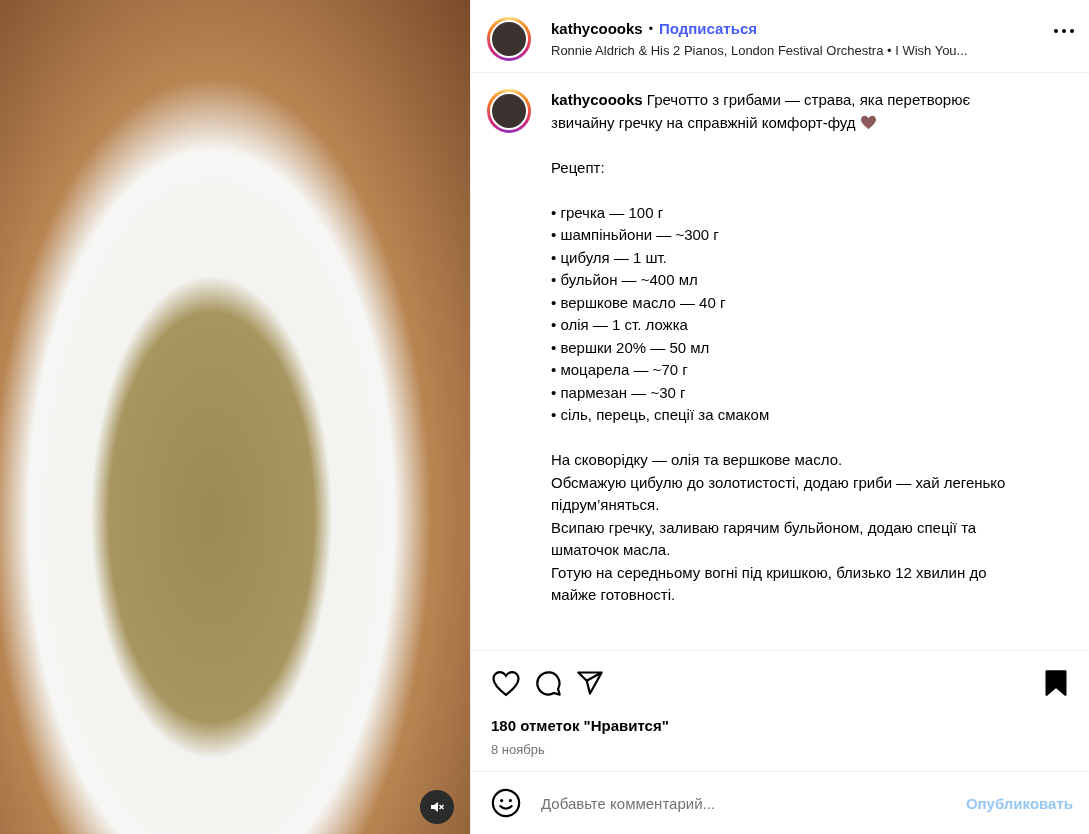  Describe the element at coordinates (506, 803) in the screenshot. I see `emoji-icon` at that location.